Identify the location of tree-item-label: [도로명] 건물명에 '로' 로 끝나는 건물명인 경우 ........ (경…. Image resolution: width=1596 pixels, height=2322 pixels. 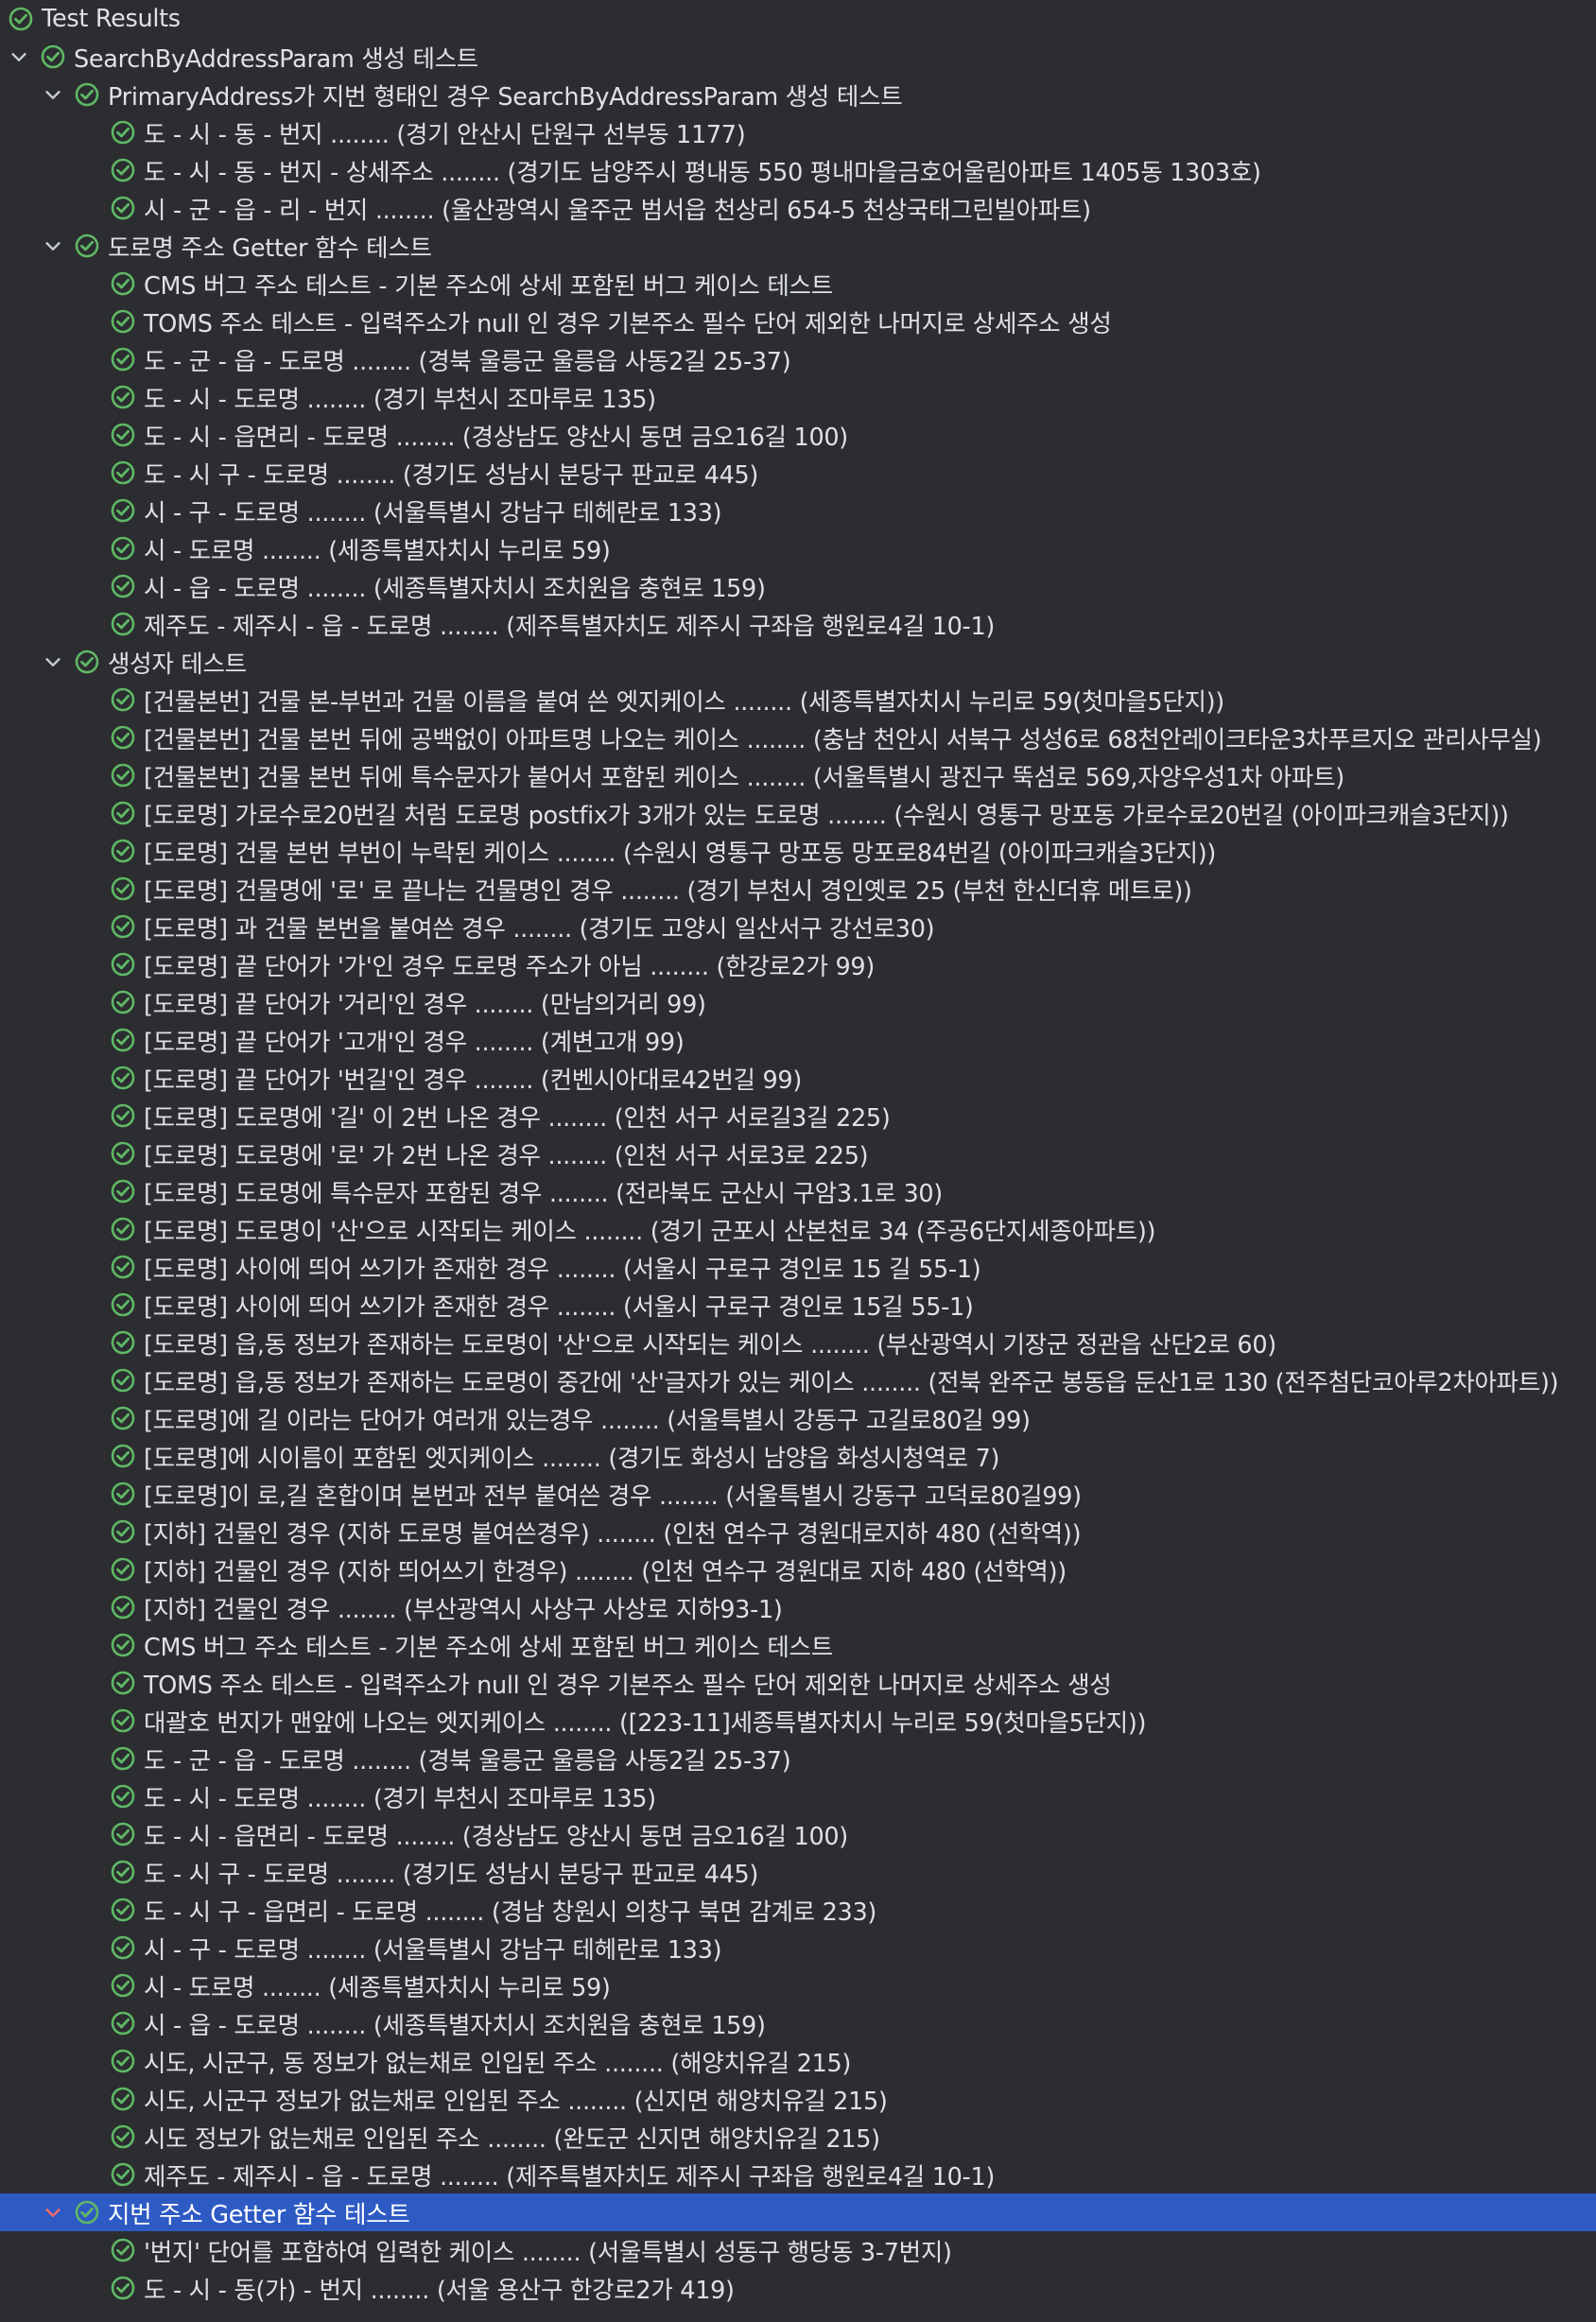
(668, 891).